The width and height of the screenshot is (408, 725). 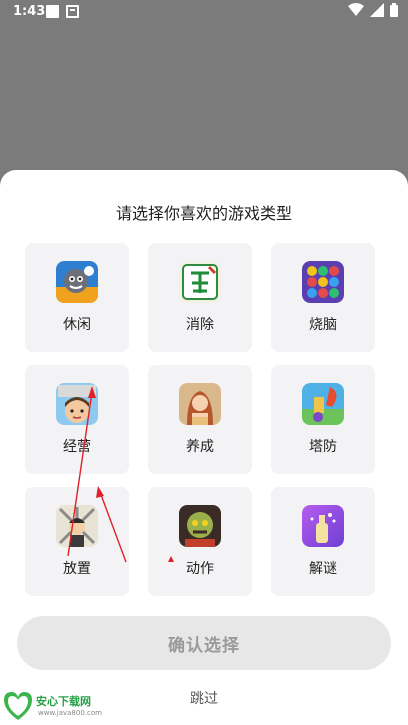 What do you see at coordinates (323, 282) in the screenshot?
I see `puzzle-dots-icon` at bounding box center [323, 282].